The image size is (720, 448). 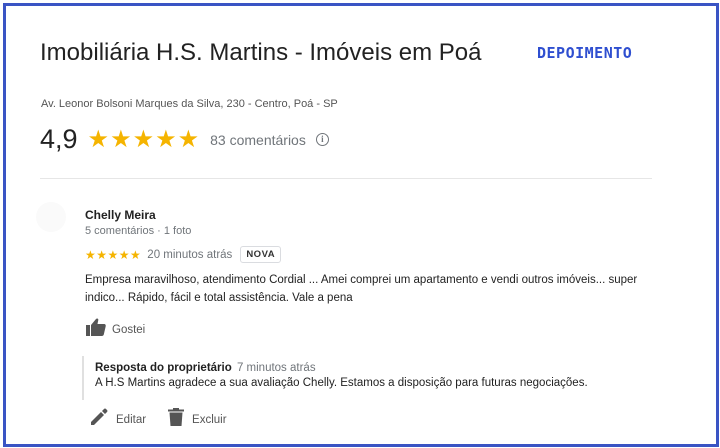 I want to click on review-rating-row: ★★★★★ 20 minutos atrás NOVA, so click(x=183, y=254).